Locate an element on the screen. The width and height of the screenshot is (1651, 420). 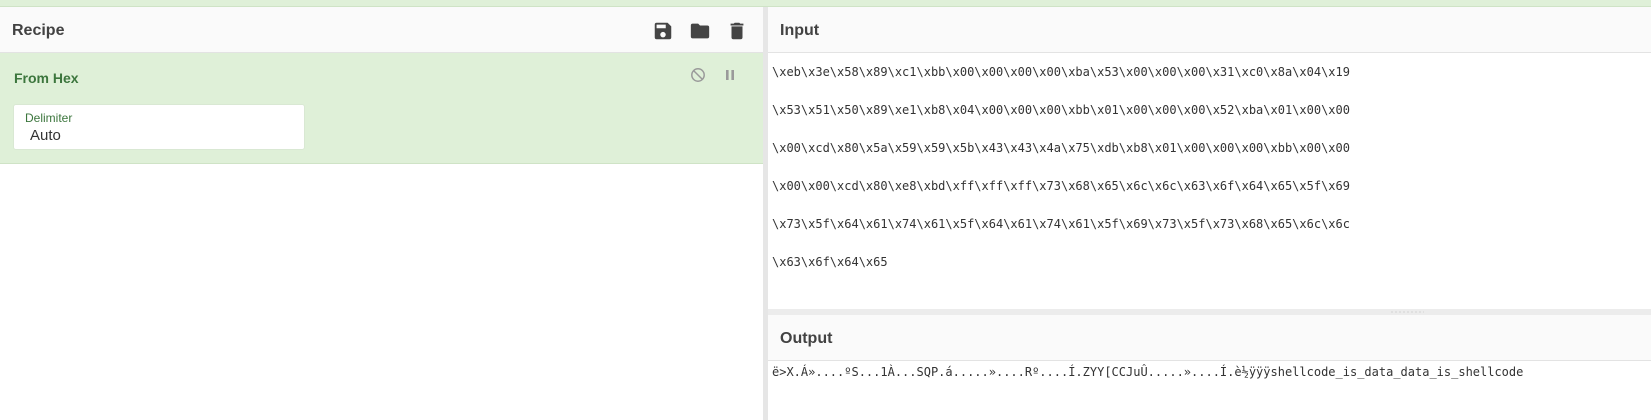
delimiter-field: Delimiter Auto is located at coordinates (159, 127).